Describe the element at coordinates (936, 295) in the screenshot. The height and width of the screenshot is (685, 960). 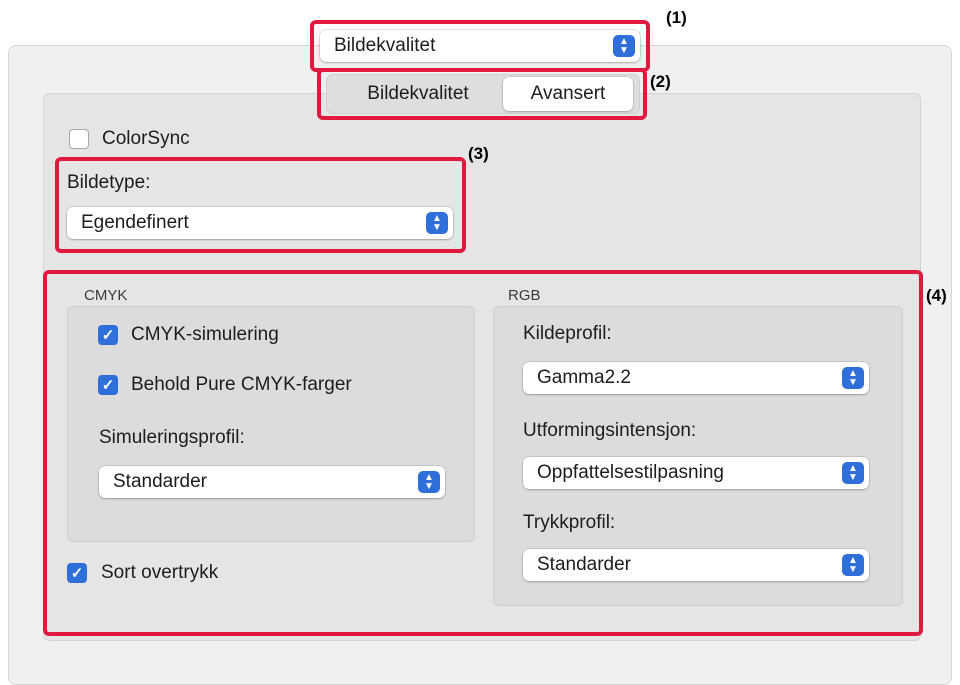
I see `annotation-label-4: (4)` at that location.